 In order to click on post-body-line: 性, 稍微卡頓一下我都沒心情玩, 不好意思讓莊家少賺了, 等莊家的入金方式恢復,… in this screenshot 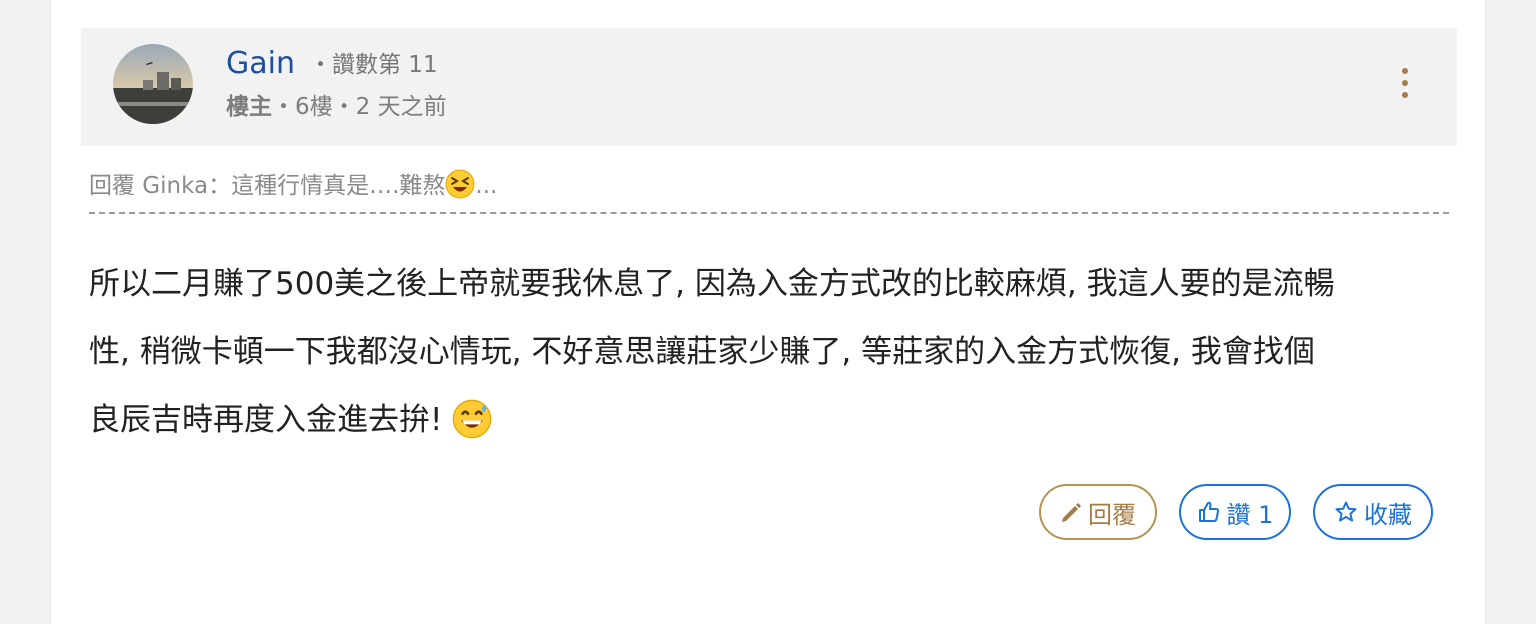, I will do `click(702, 352)`.